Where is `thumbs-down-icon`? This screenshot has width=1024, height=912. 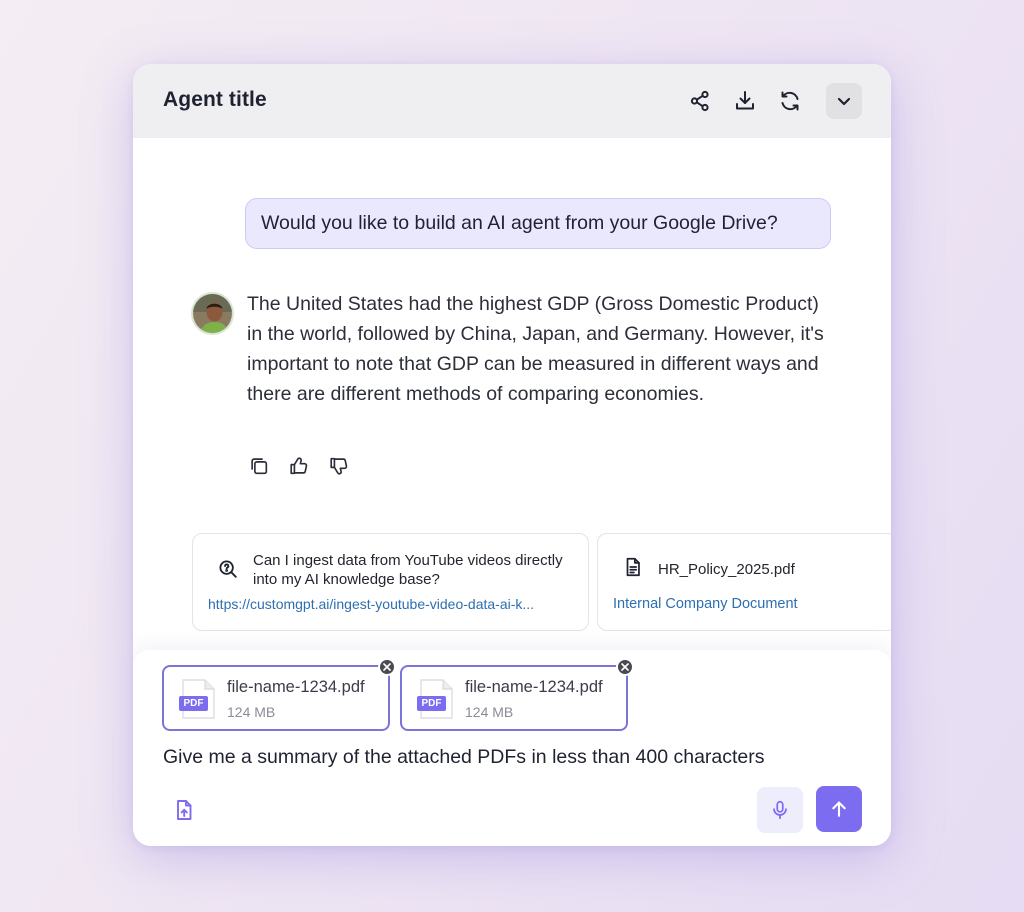 thumbs-down-icon is located at coordinates (339, 466).